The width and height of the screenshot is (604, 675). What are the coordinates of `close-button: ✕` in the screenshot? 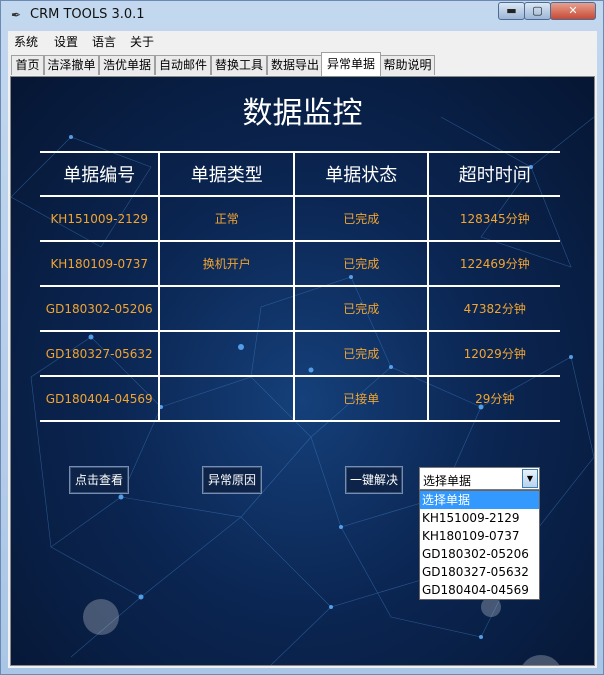 It's located at (573, 11).